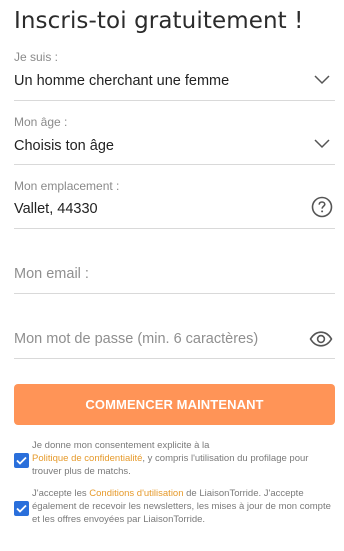  What do you see at coordinates (321, 339) in the screenshot?
I see `eye-icon` at bounding box center [321, 339].